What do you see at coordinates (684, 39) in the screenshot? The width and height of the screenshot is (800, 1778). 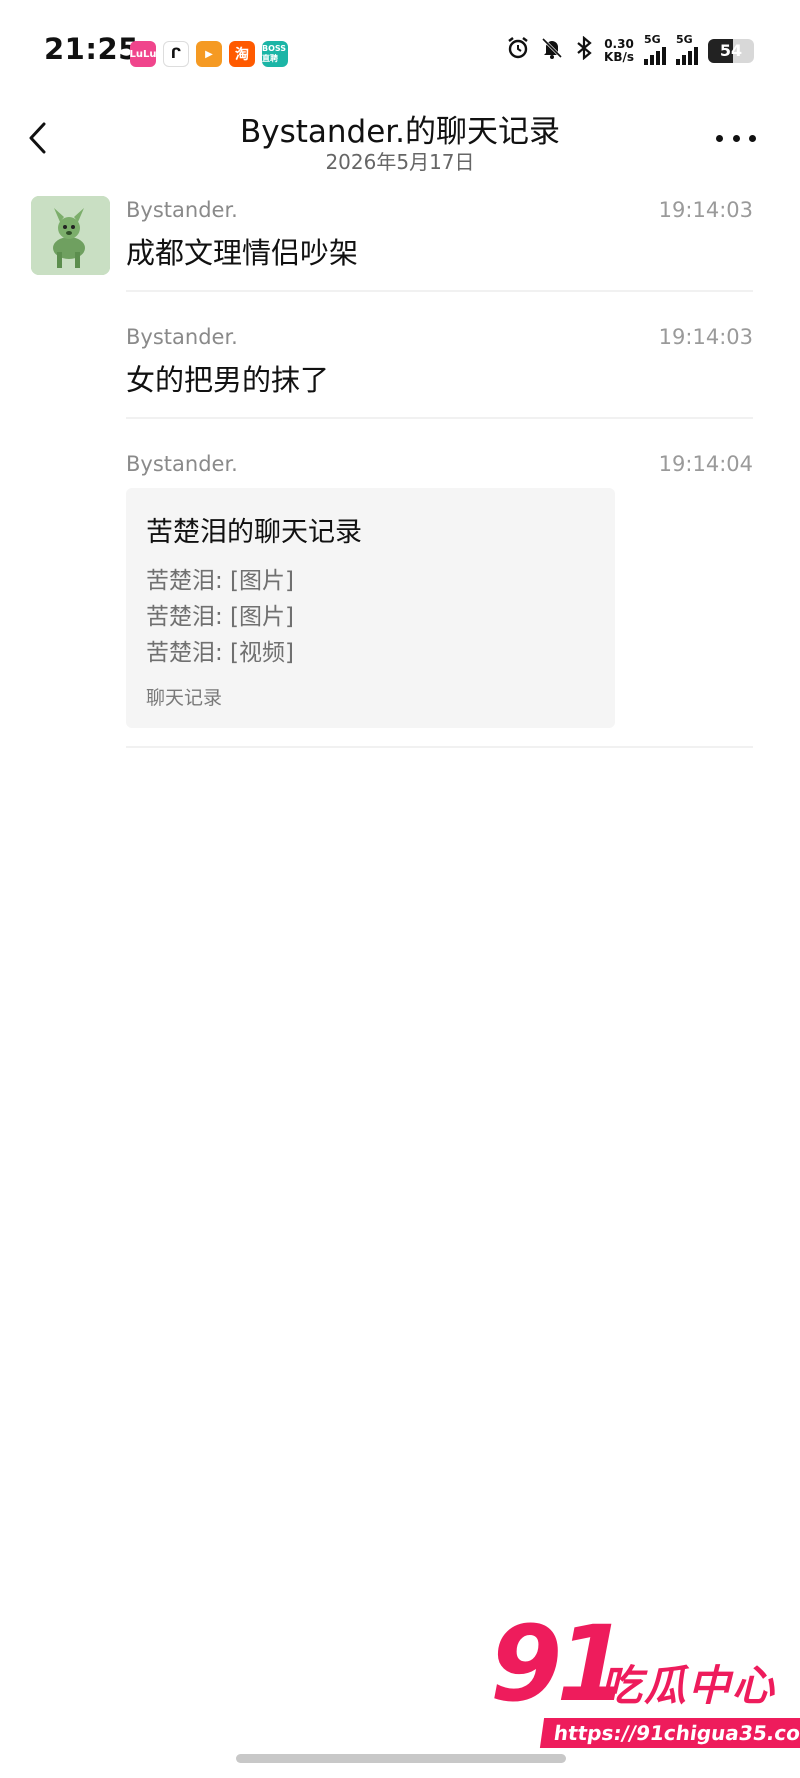 I see `sim2-label: 5G` at bounding box center [684, 39].